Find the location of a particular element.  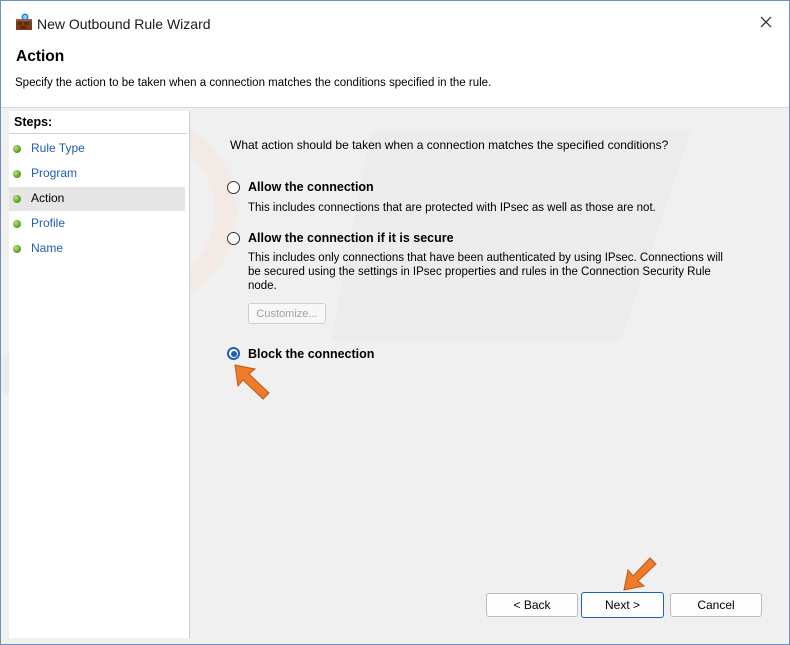

step-profile: Profile is located at coordinates (97, 224).